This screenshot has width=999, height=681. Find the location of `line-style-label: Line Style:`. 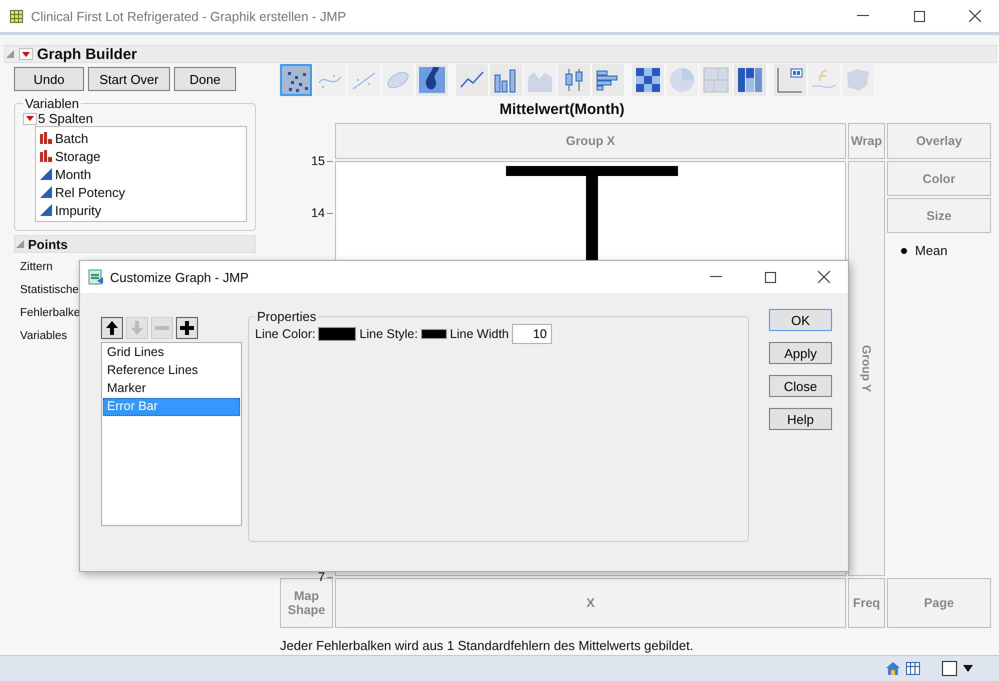

line-style-label: Line Style: is located at coordinates (388, 334).